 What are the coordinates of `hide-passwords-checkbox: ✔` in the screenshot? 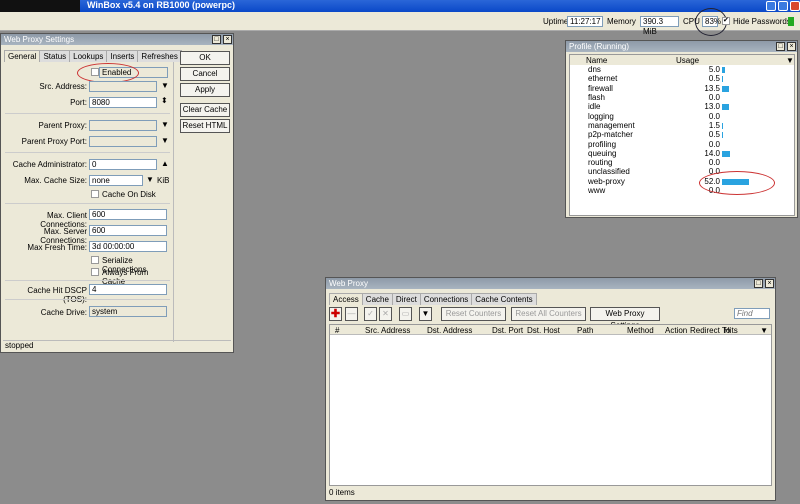 It's located at (726, 21).